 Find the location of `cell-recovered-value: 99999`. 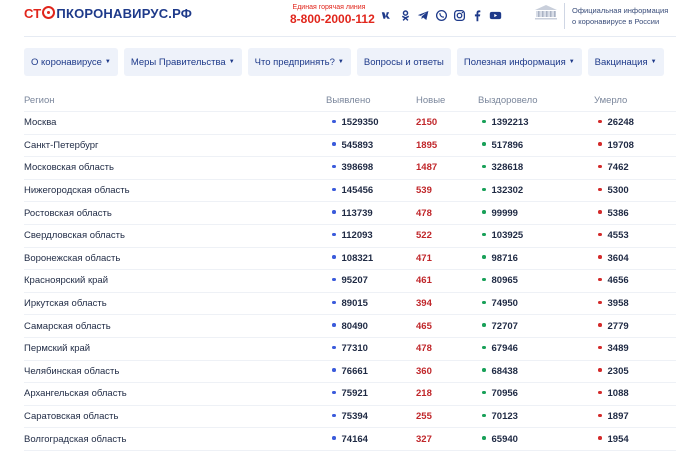

cell-recovered-value: 99999 is located at coordinates (504, 213).